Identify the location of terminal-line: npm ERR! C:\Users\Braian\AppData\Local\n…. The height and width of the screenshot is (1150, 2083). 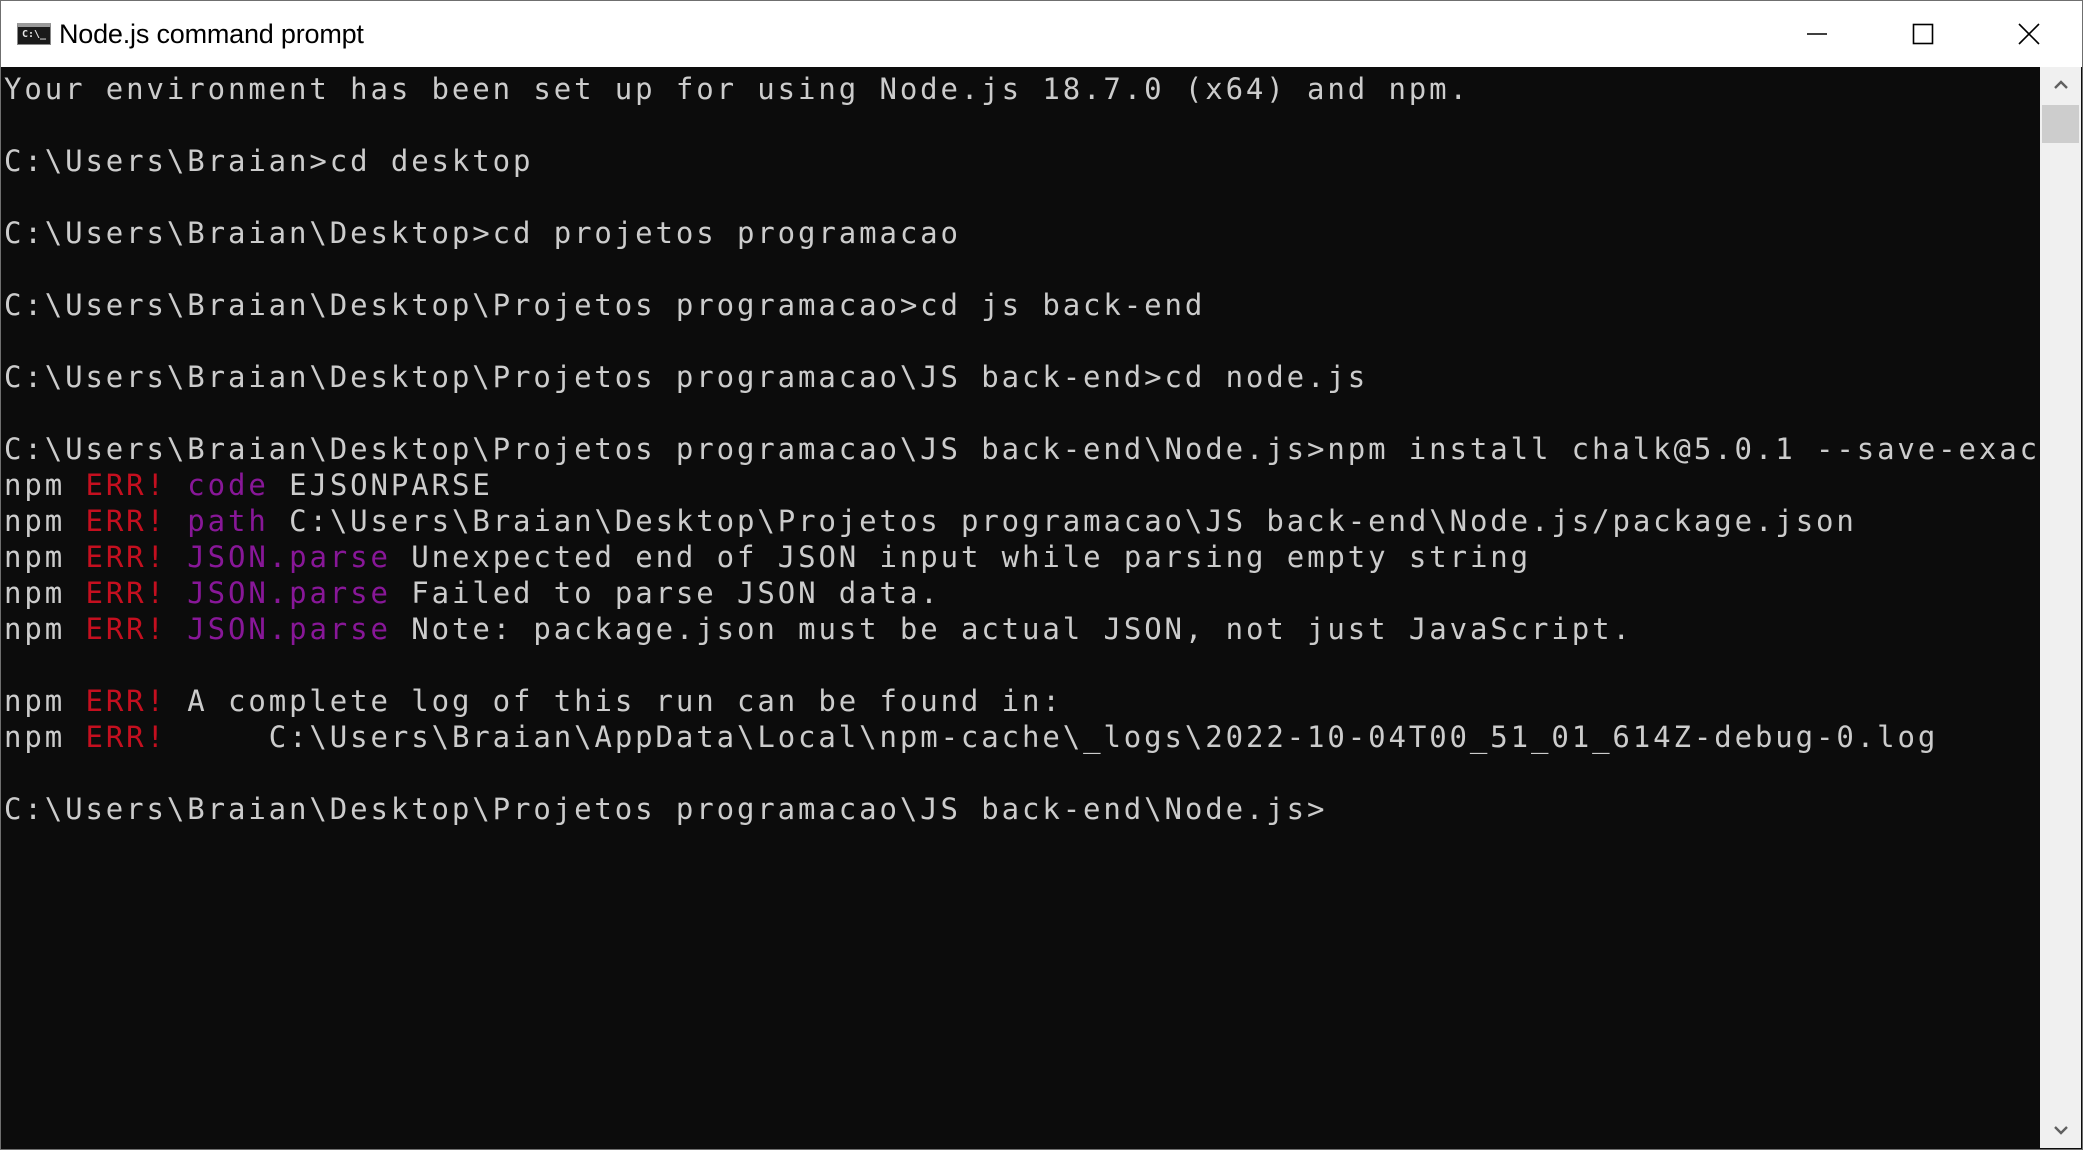
(1023, 737).